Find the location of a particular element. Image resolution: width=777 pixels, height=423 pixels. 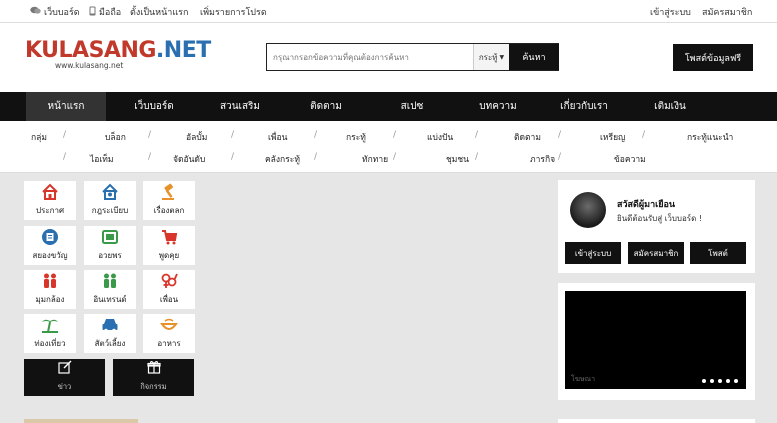

tile-jokes: เรื่องตลก is located at coordinates (169, 200).